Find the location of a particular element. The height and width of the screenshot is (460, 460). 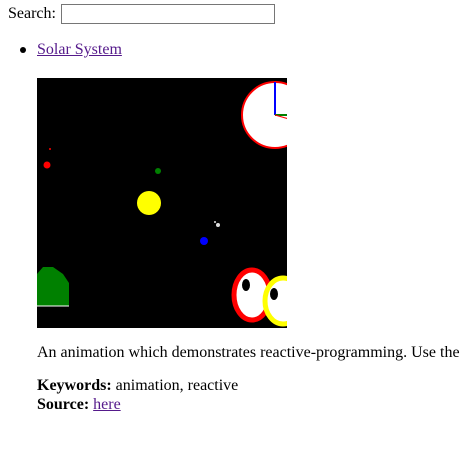

search-label: Search: is located at coordinates (32, 13).